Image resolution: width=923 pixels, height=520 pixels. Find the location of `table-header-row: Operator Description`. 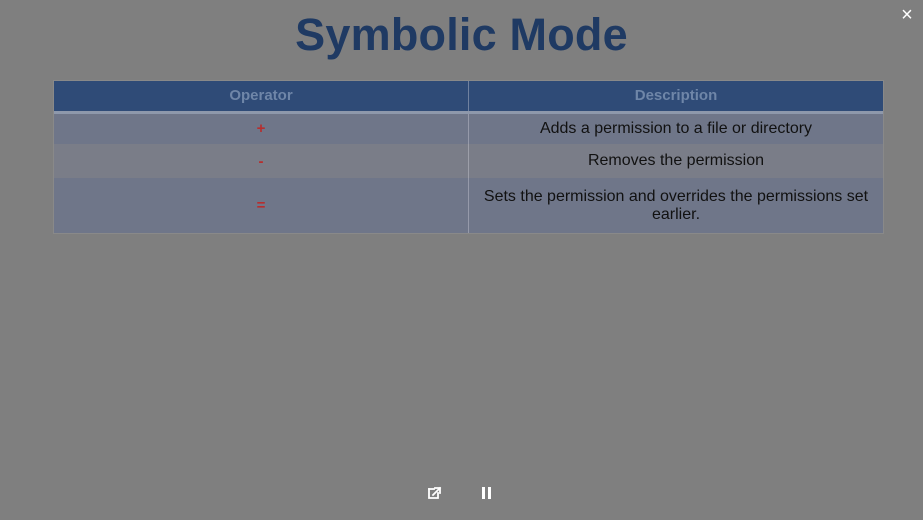

table-header-row: Operator Description is located at coordinates (468, 97).